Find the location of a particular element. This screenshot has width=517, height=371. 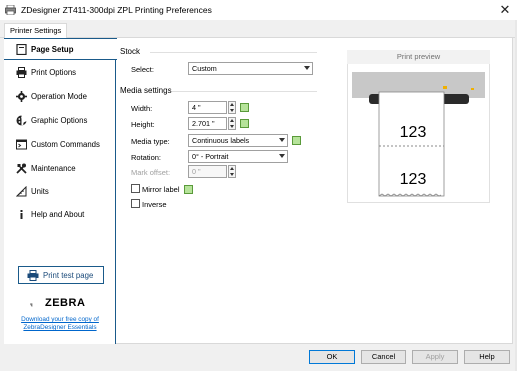

print-preview-graphic: 123 123 is located at coordinates (418, 134).